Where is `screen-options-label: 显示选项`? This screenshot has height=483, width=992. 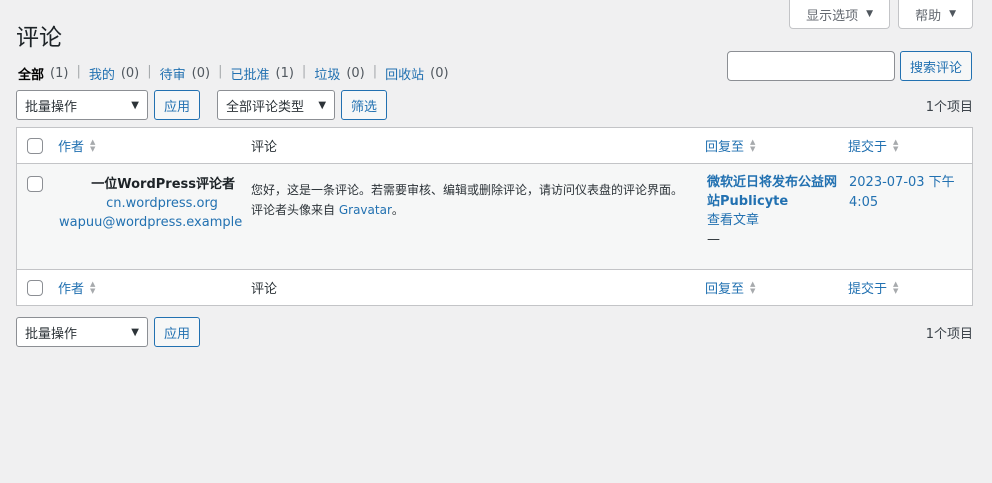
screen-options-label: 显示选项 is located at coordinates (832, 16).